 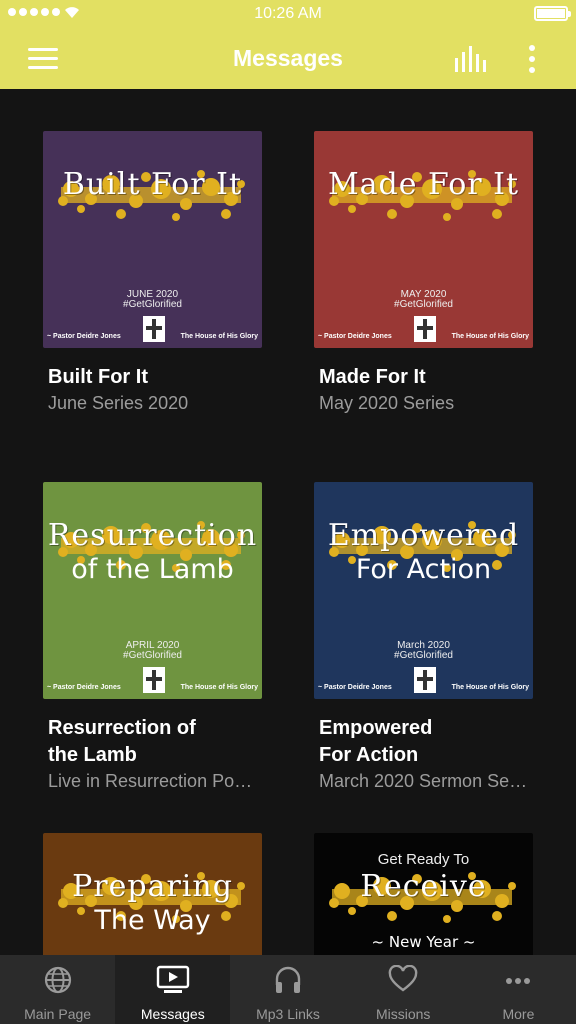 I want to click on more-dots-icon, so click(x=518, y=981).